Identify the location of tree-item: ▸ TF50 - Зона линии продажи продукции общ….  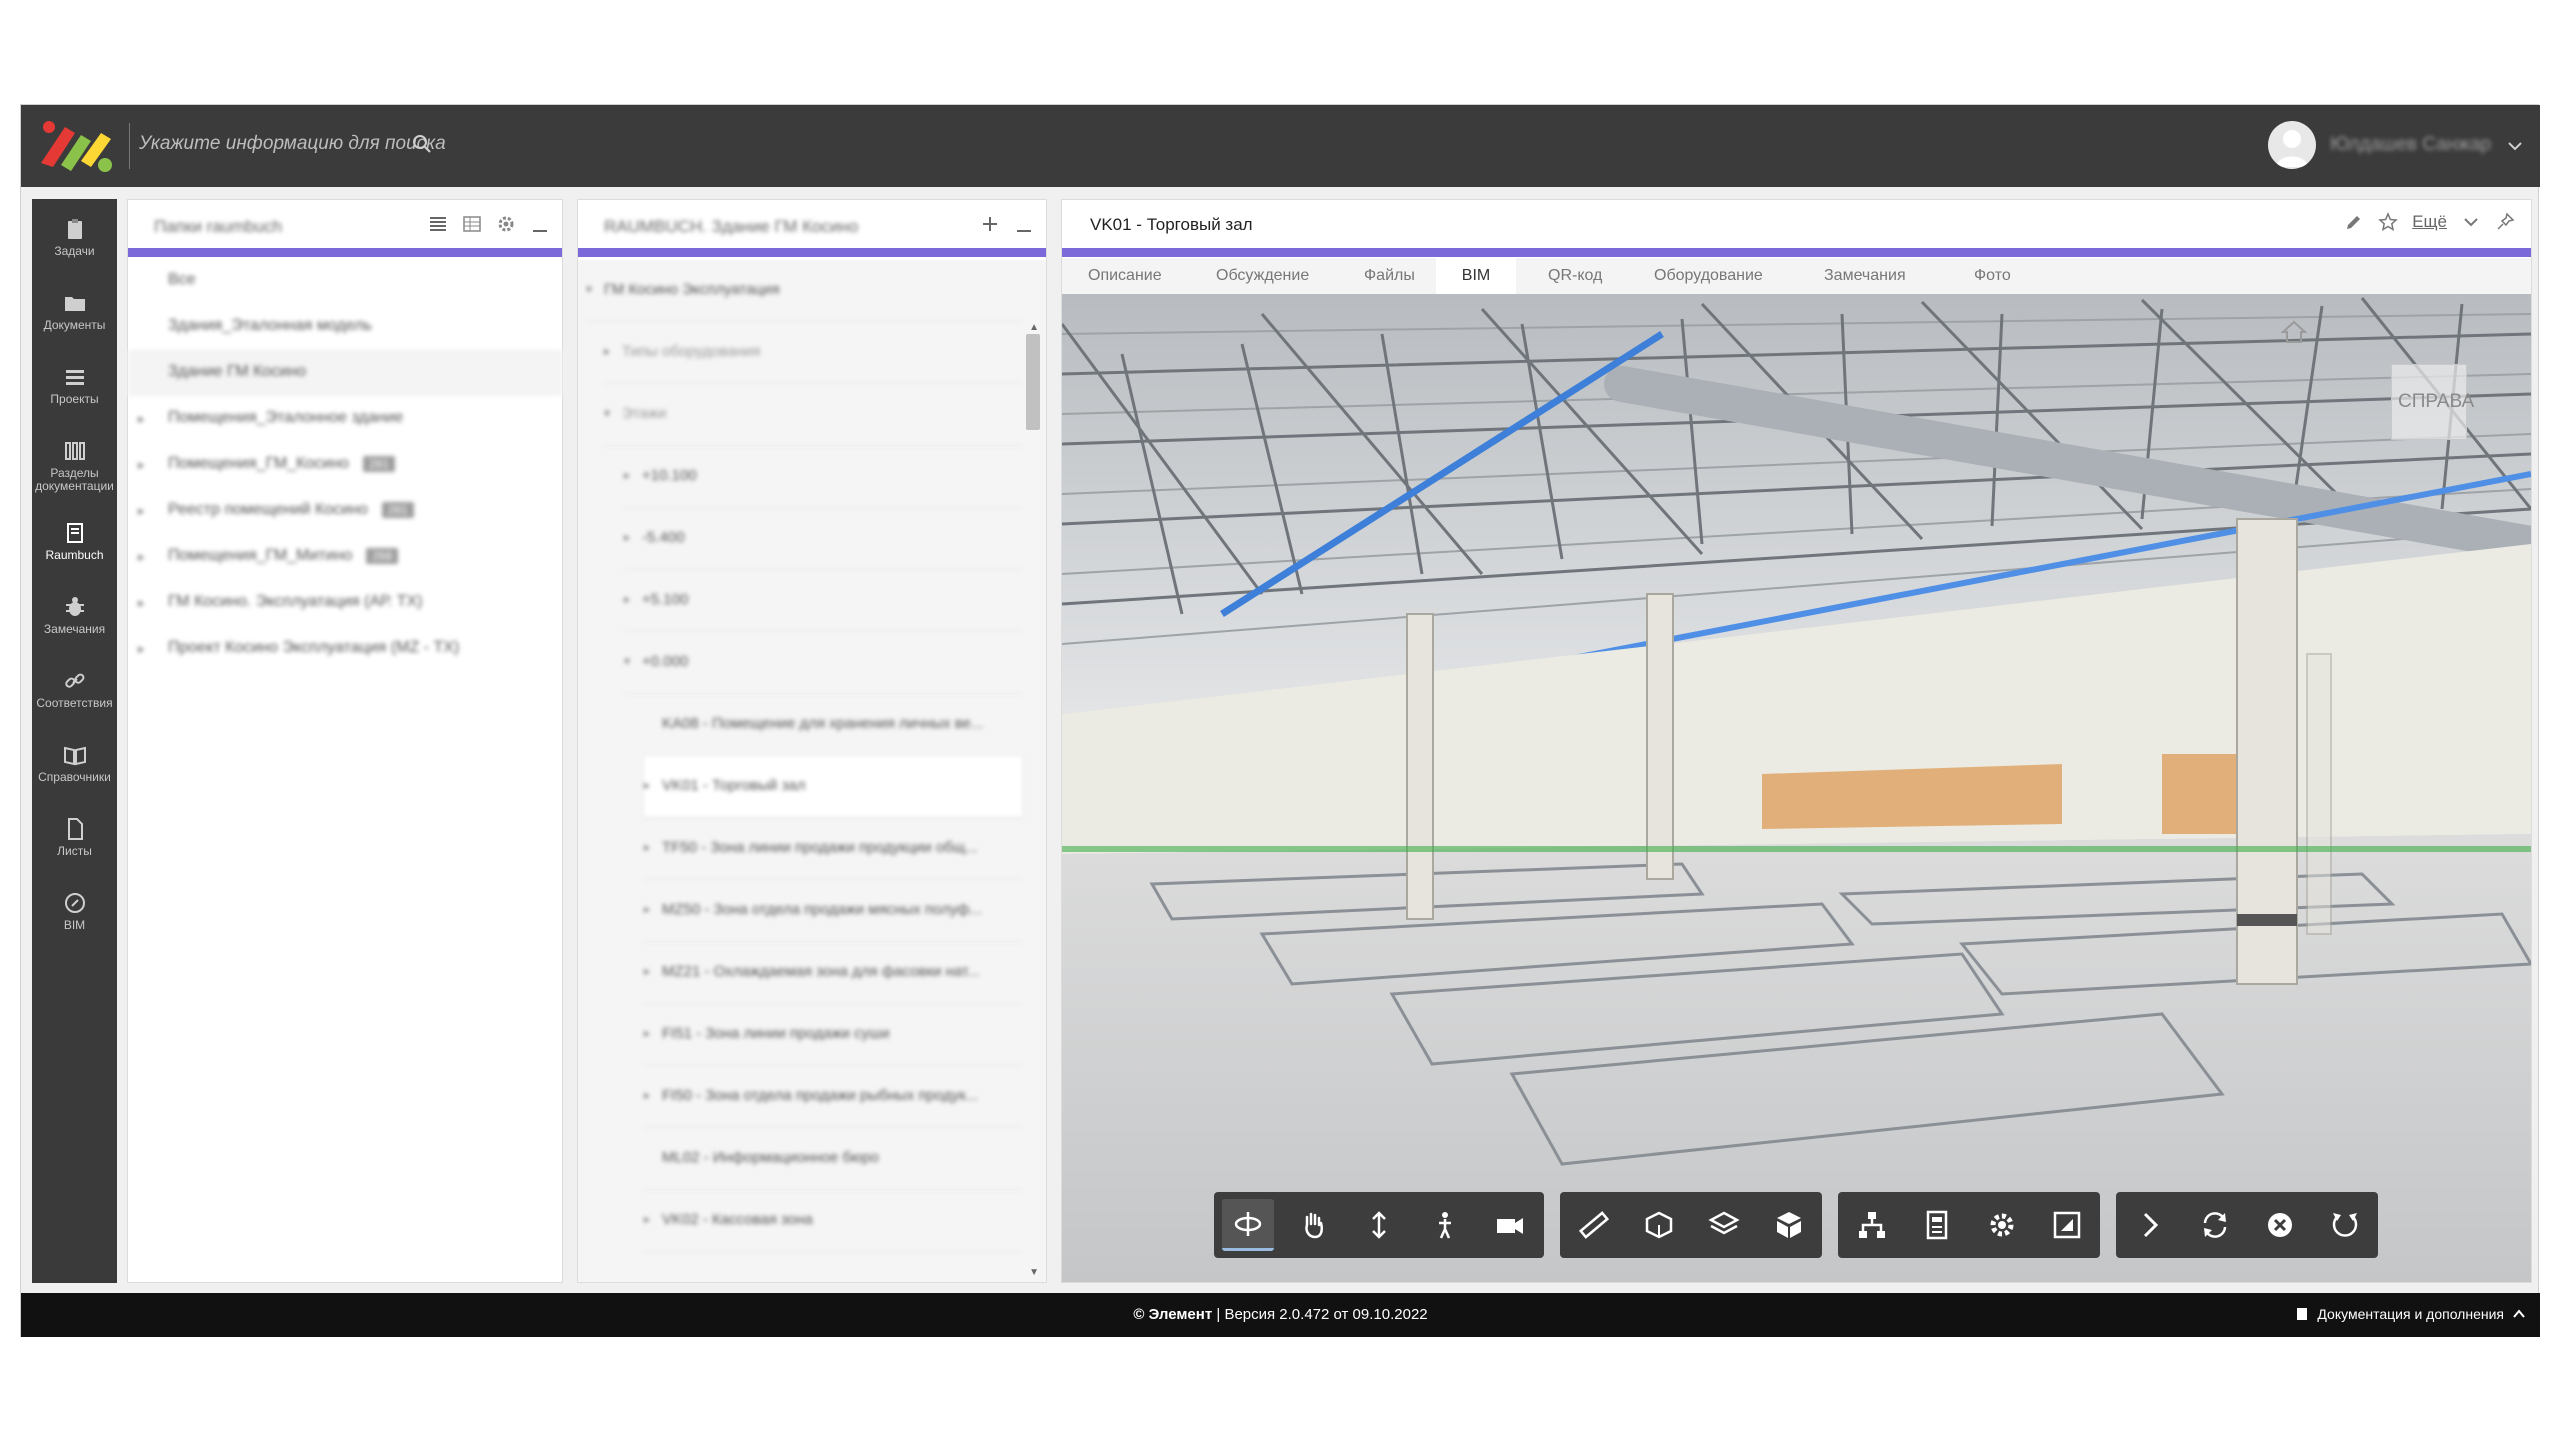
(833, 849).